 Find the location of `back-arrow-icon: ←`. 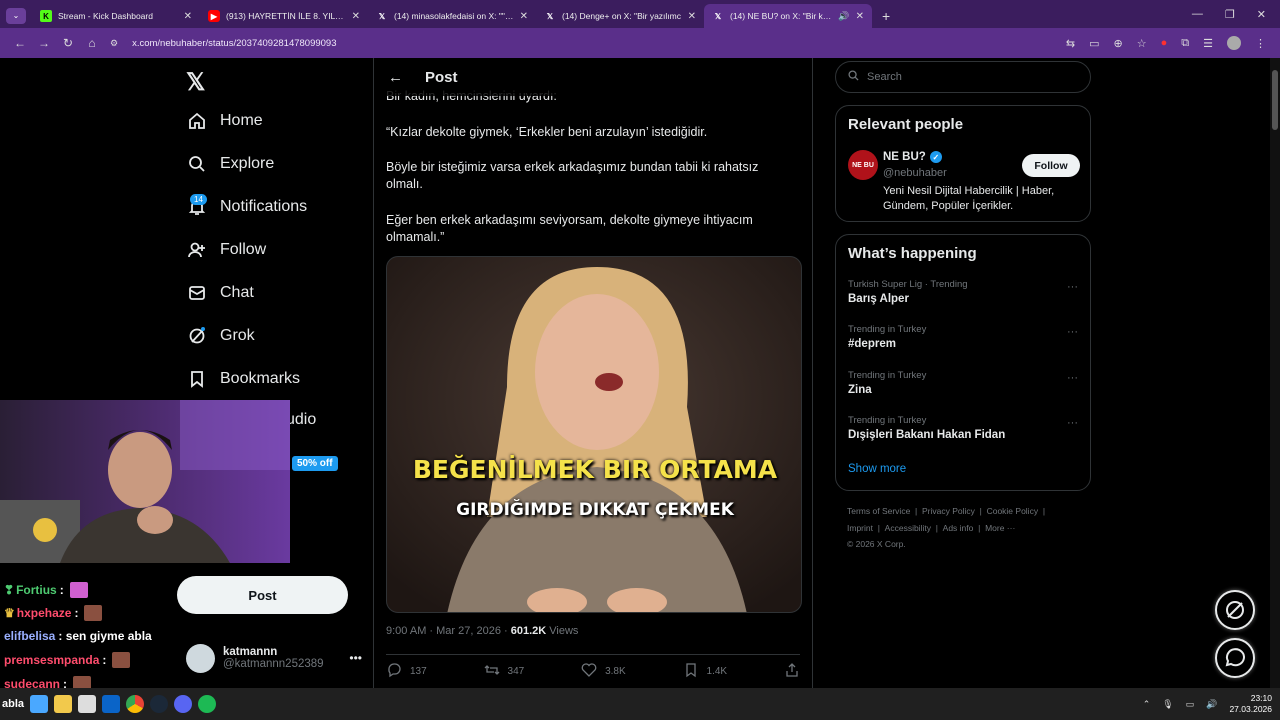

back-arrow-icon: ← is located at coordinates (395, 77).